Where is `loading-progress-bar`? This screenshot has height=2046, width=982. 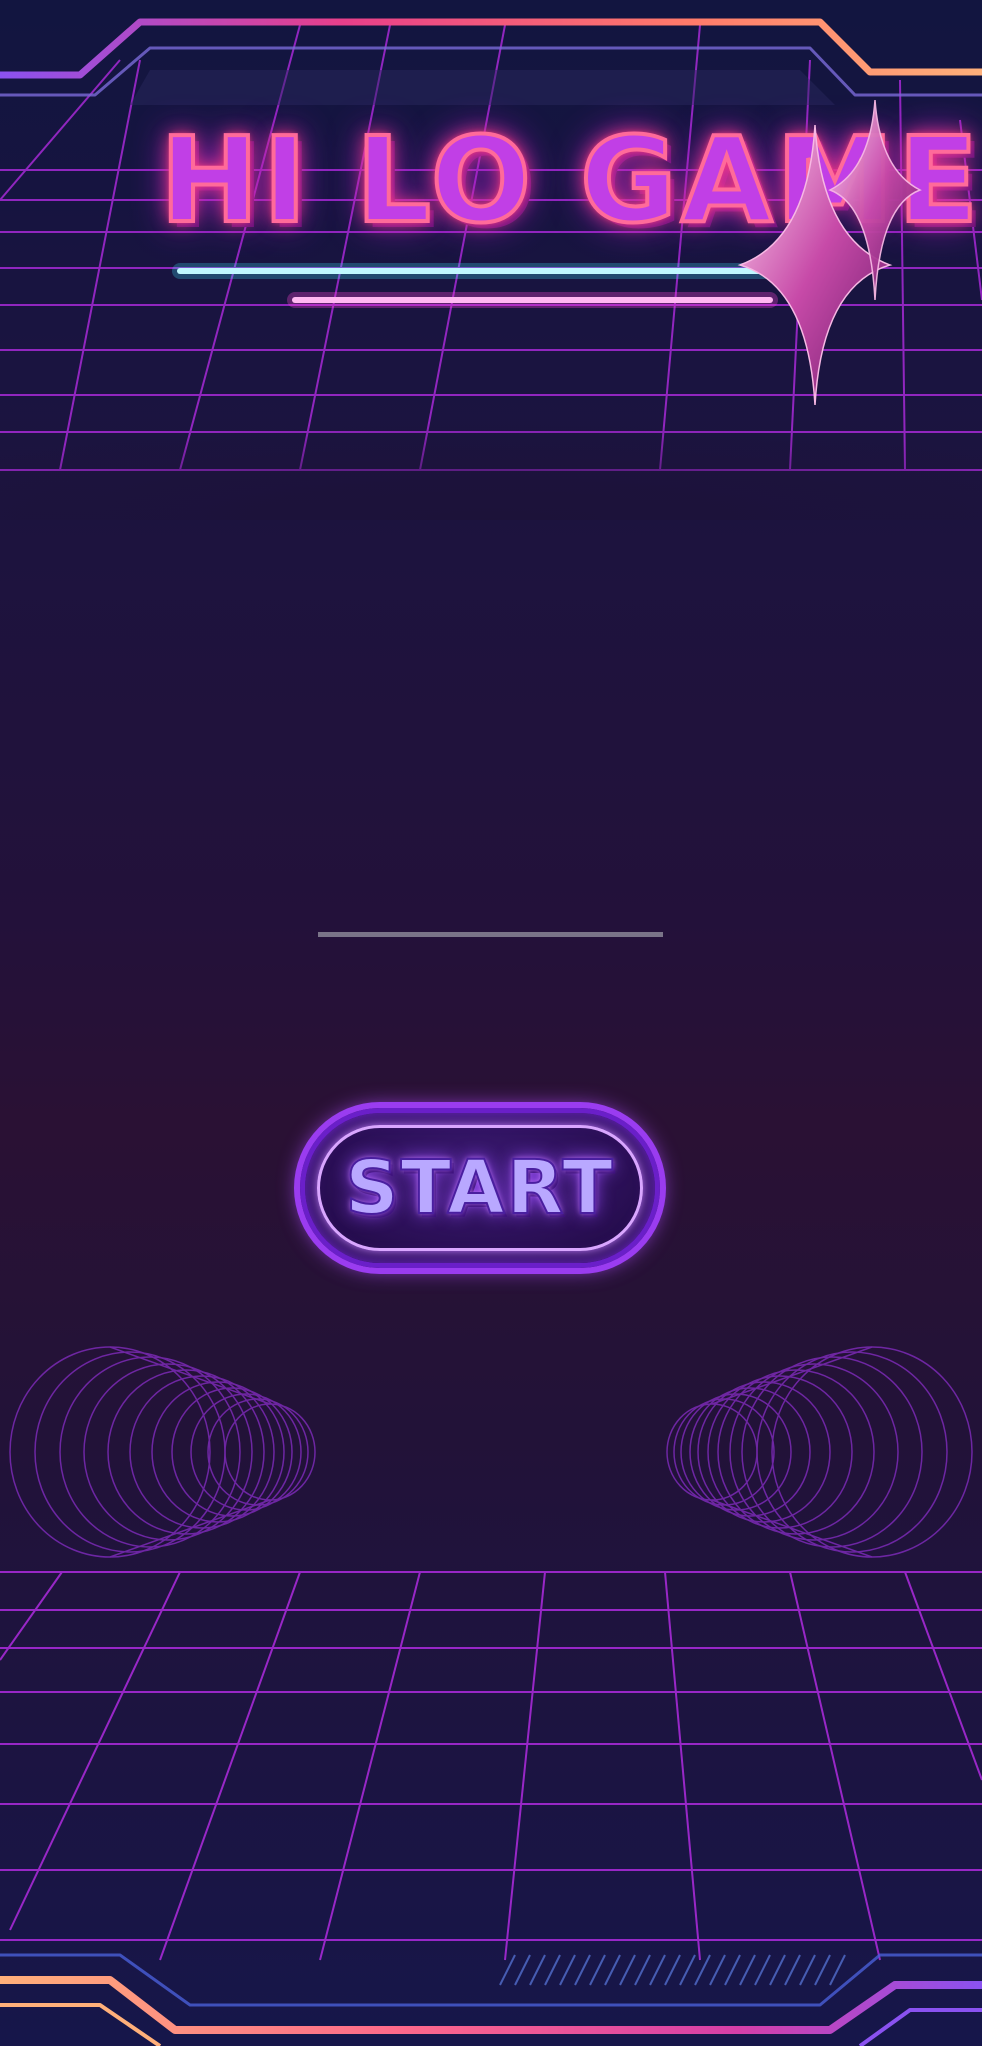
loading-progress-bar is located at coordinates (490, 934).